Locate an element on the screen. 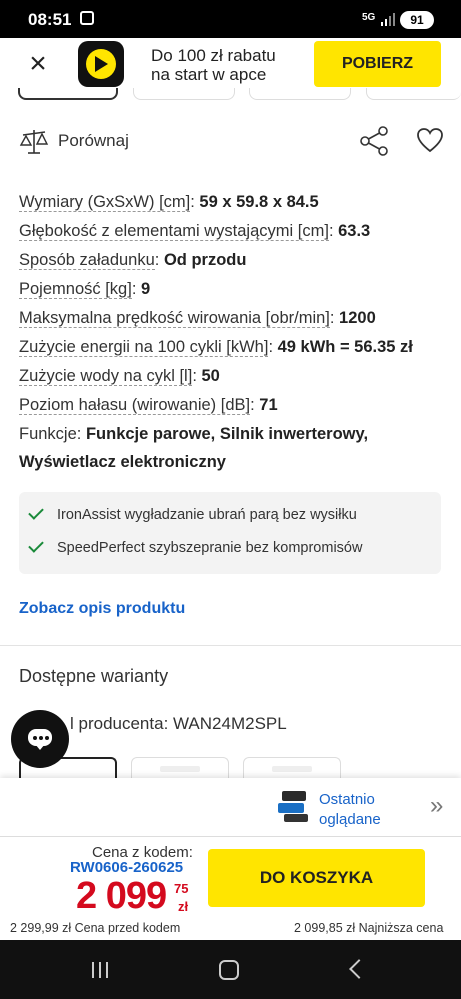 This screenshot has width=461, height=999. close-icon: × is located at coordinates (38, 64).